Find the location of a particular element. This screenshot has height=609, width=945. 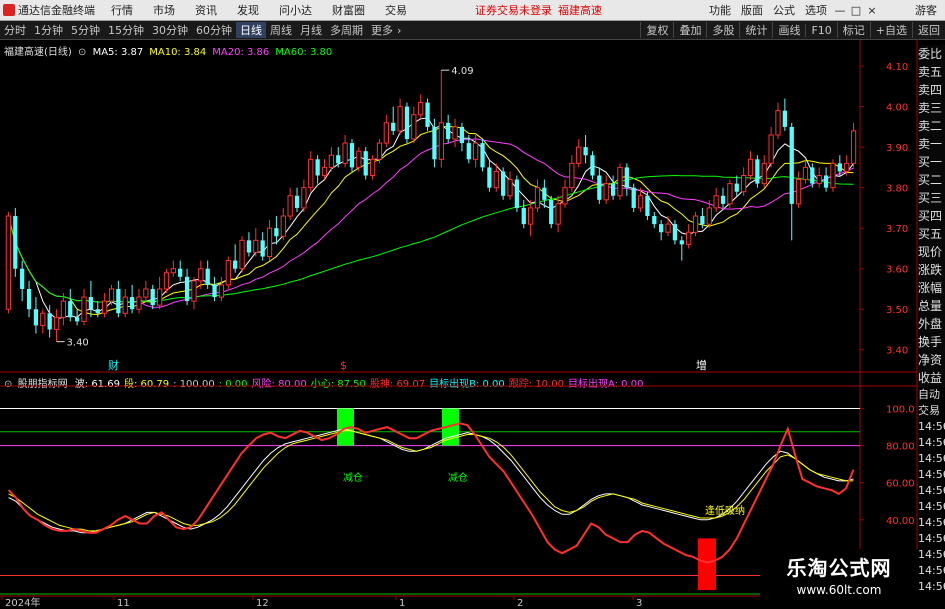

side-time-3: 14:56 is located at coordinates (931, 442).